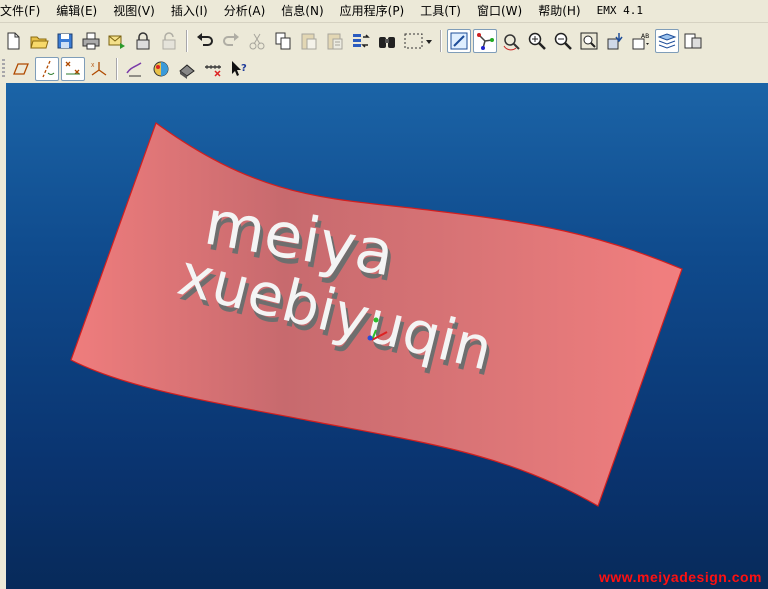  What do you see at coordinates (99, 69) in the screenshot?
I see `coordinate-system-display-icon: X` at bounding box center [99, 69].